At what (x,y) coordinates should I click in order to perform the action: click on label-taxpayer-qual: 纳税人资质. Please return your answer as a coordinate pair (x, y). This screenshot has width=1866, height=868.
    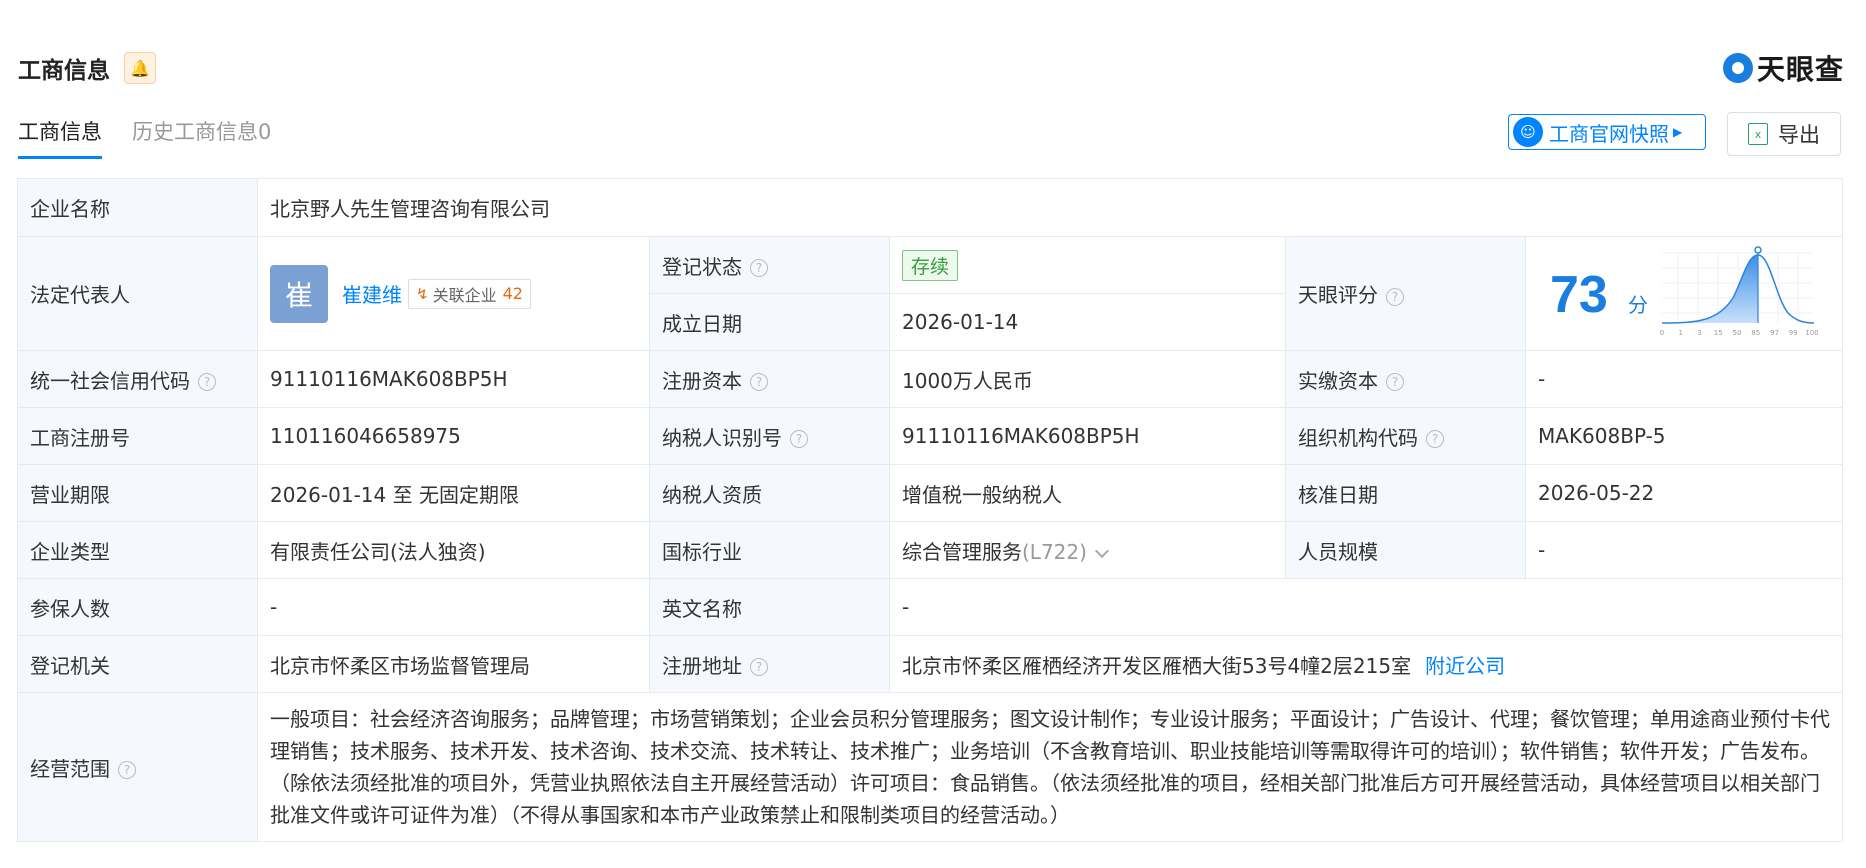
    Looking at the image, I should click on (769, 493).